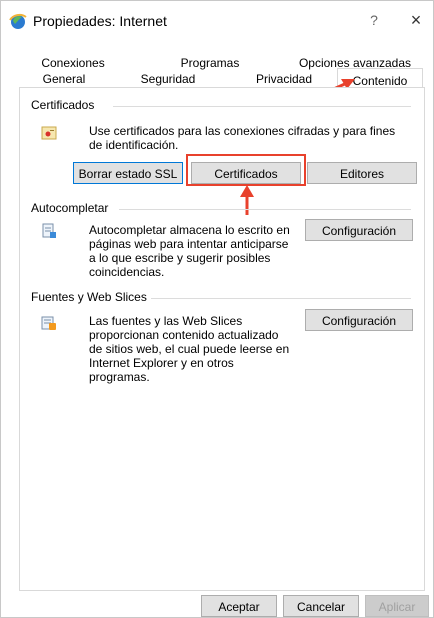 The height and width of the screenshot is (618, 434). What do you see at coordinates (64, 79) in the screenshot?
I see `tab-general: General` at bounding box center [64, 79].